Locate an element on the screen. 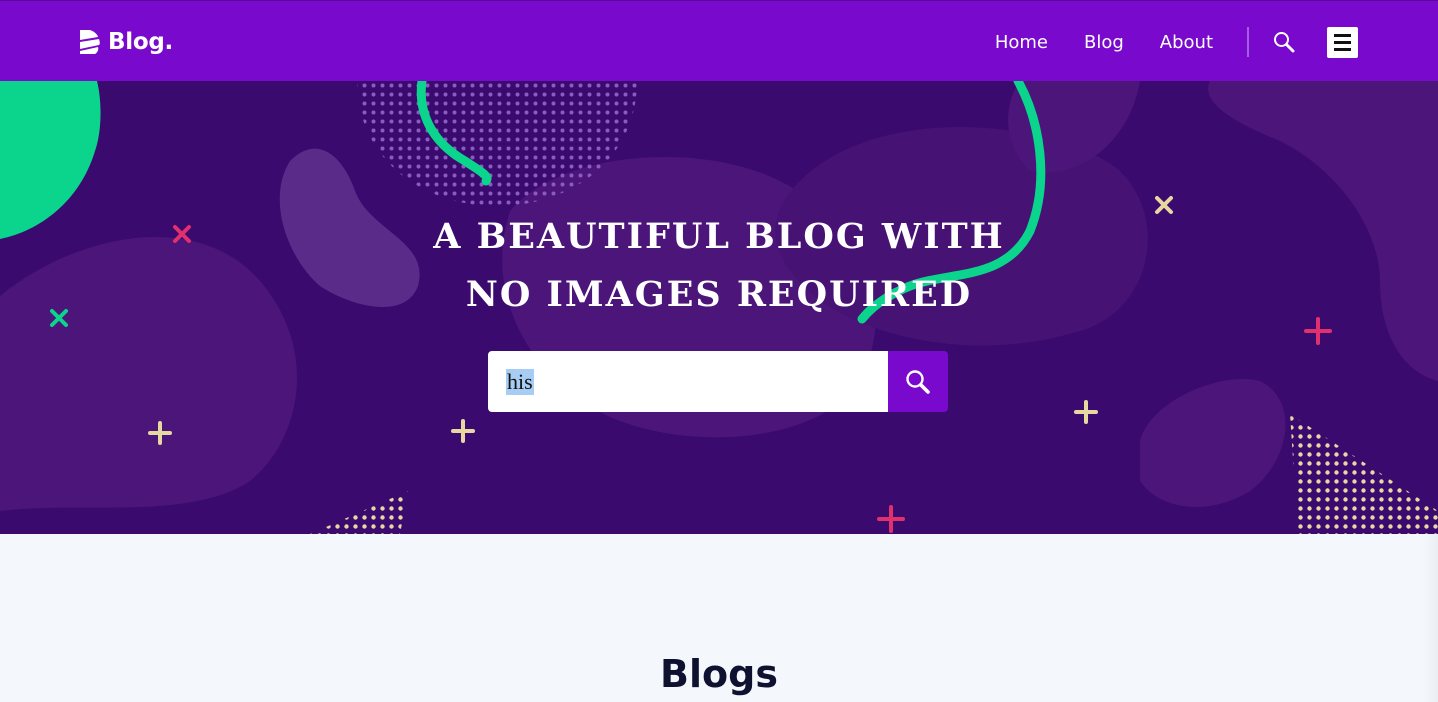 The height and width of the screenshot is (702, 1438). hero-title: A BEAUTIFUL BLOG WITH NO IMAGES REQUIRED is located at coordinates (719, 265).